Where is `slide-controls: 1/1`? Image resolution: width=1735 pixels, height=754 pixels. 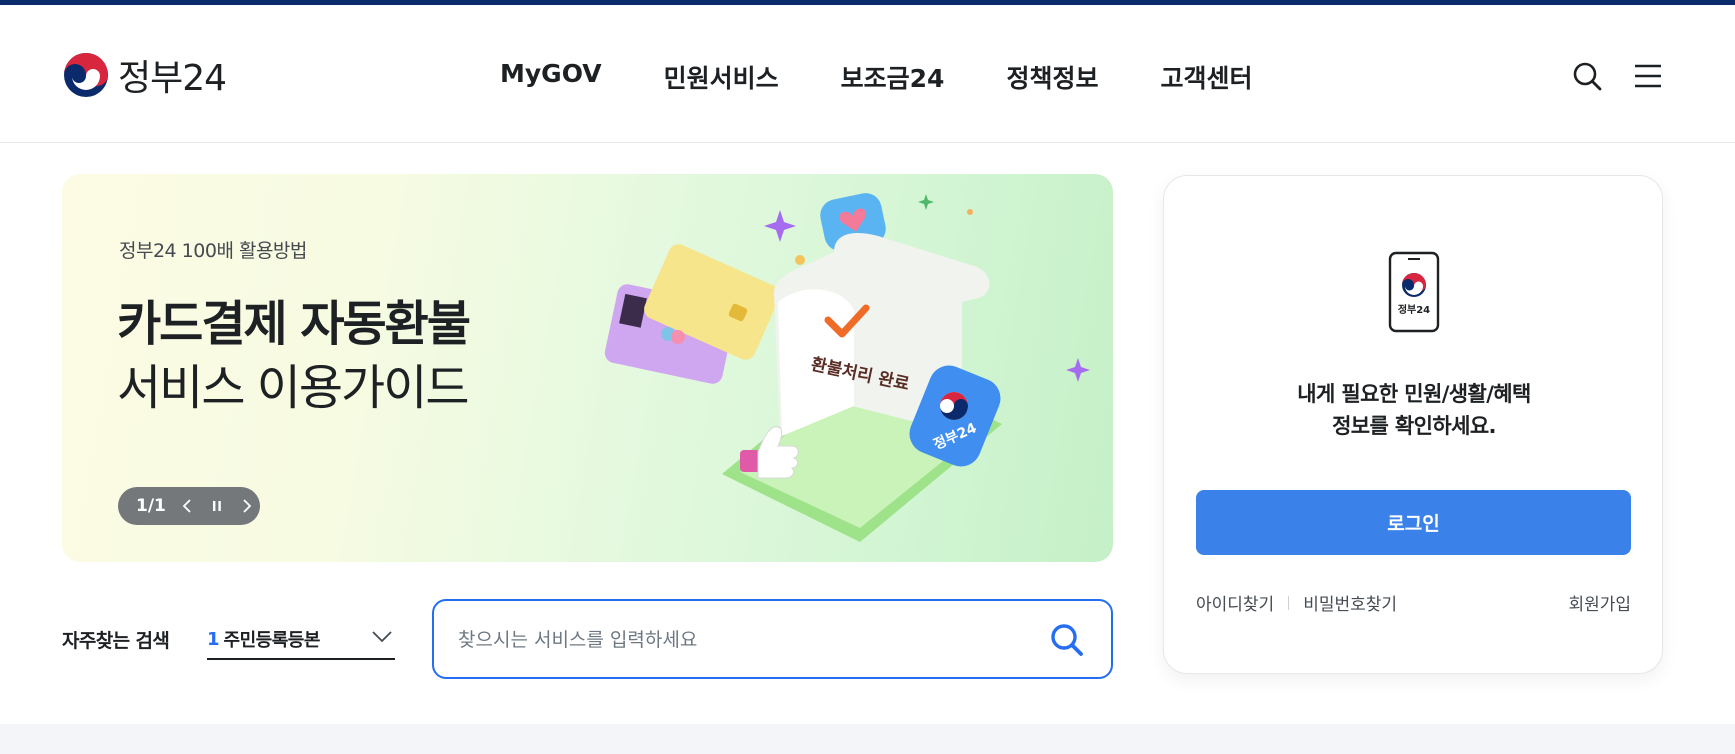
slide-controls: 1/1 is located at coordinates (189, 506).